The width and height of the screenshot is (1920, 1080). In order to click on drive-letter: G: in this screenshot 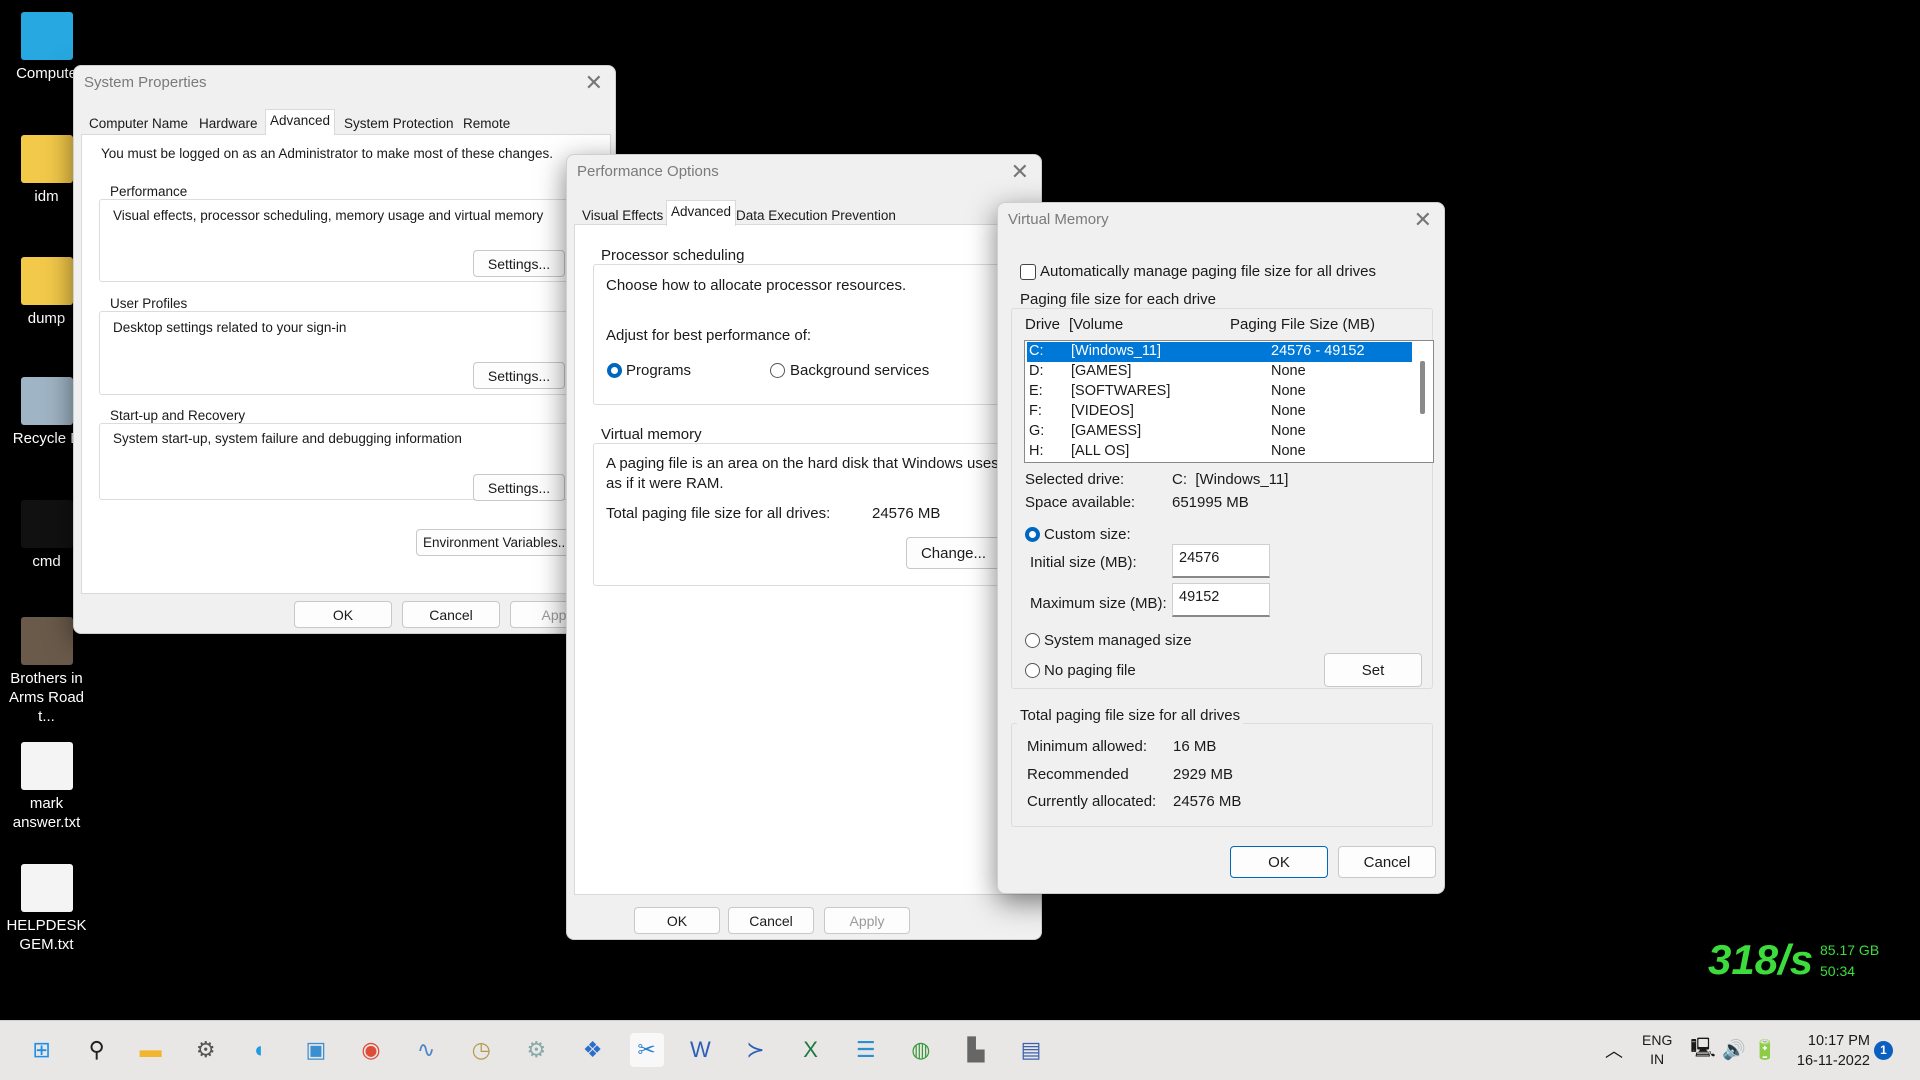, I will do `click(1037, 431)`.